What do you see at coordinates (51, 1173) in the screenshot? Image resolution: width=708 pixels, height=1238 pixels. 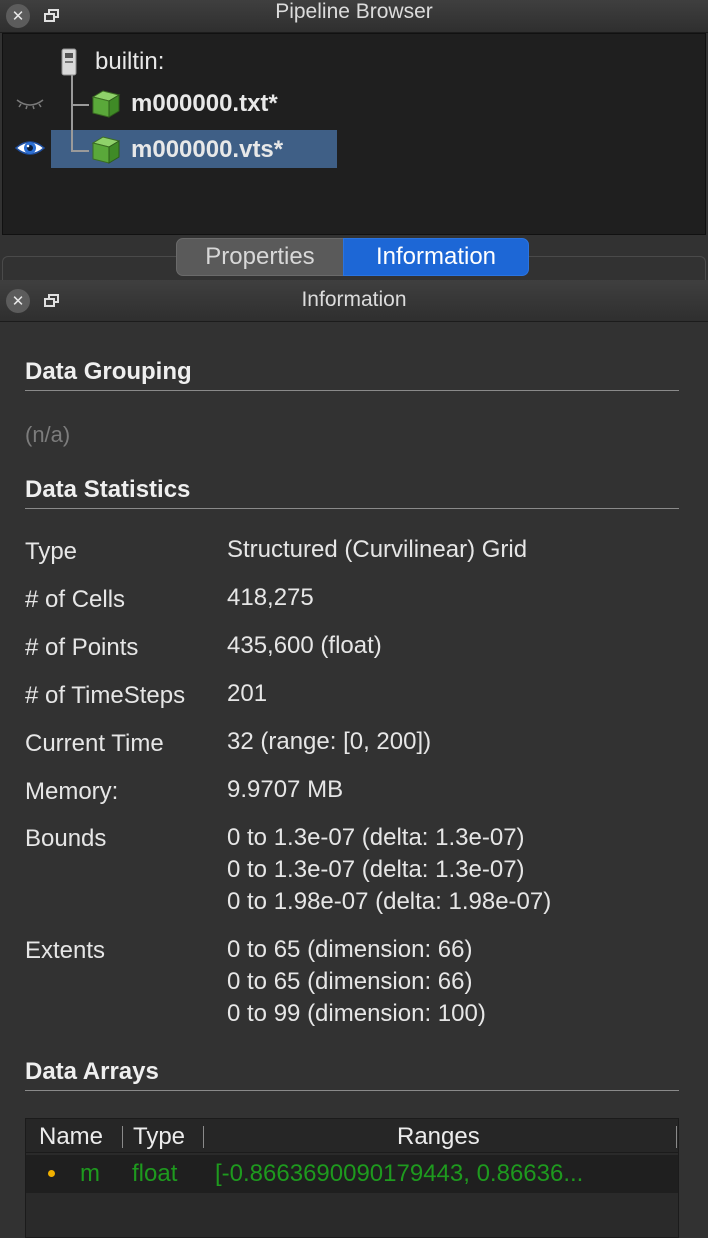 I see `point-data-icon` at bounding box center [51, 1173].